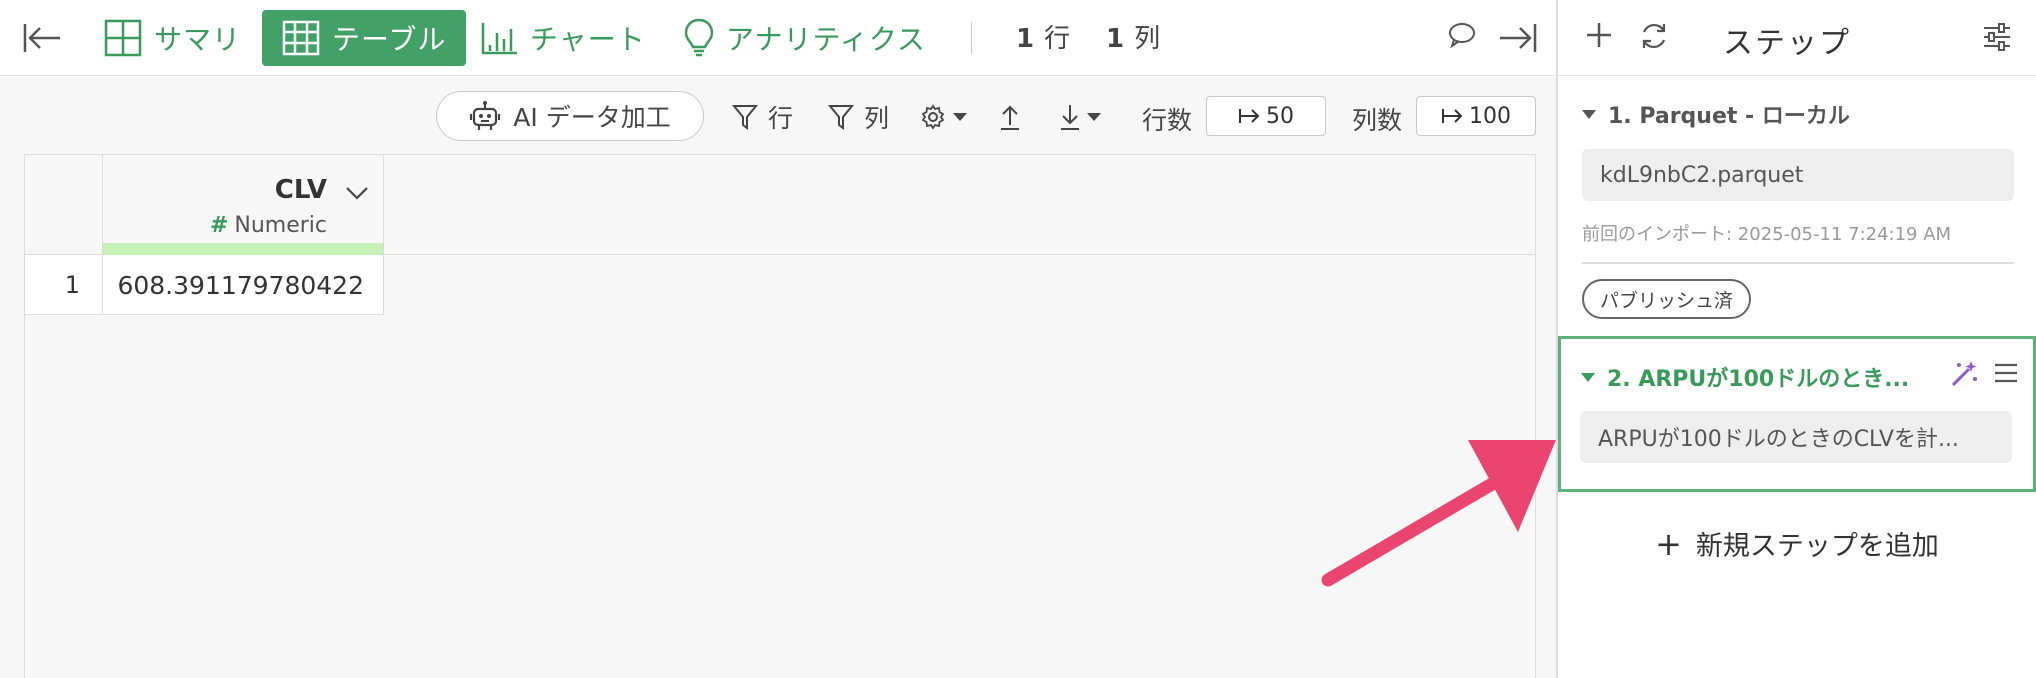  I want to click on annotation-arrow, so click(1438, 513).